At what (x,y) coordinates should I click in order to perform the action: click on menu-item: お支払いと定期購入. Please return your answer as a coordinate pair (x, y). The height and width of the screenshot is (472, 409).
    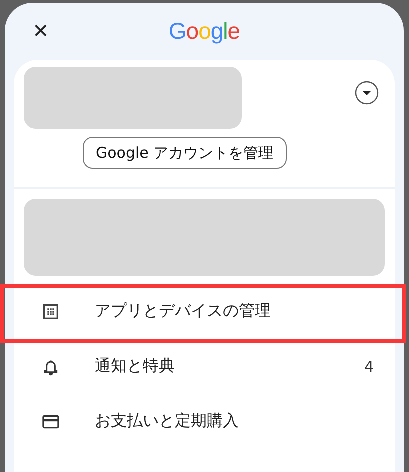
    Looking at the image, I should click on (204, 421).